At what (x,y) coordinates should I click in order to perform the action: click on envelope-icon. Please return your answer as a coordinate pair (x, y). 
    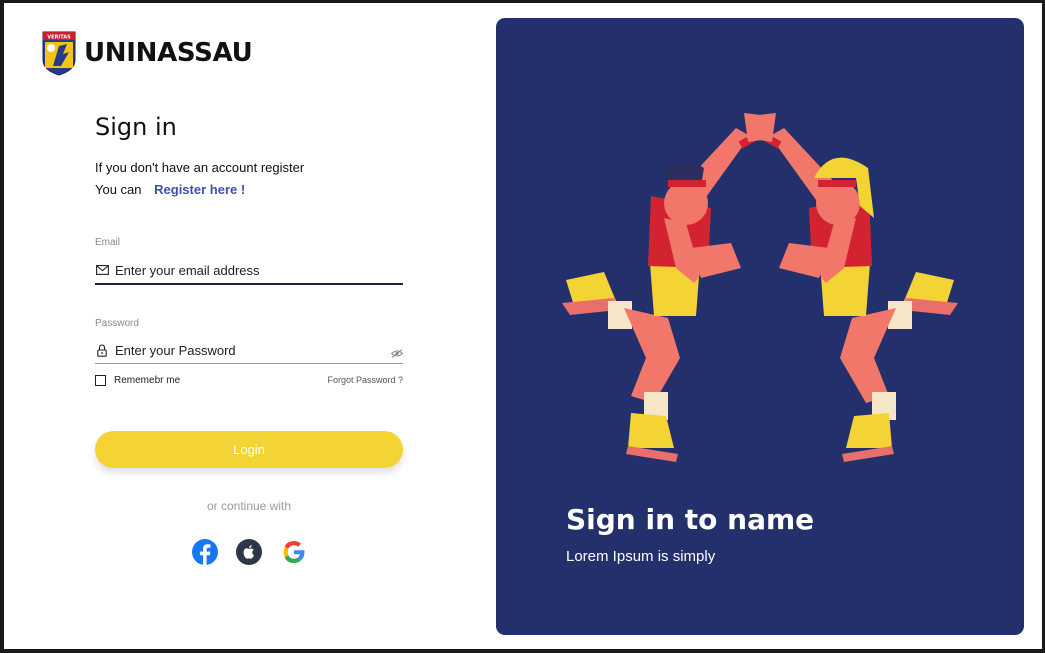
    Looking at the image, I should click on (102, 270).